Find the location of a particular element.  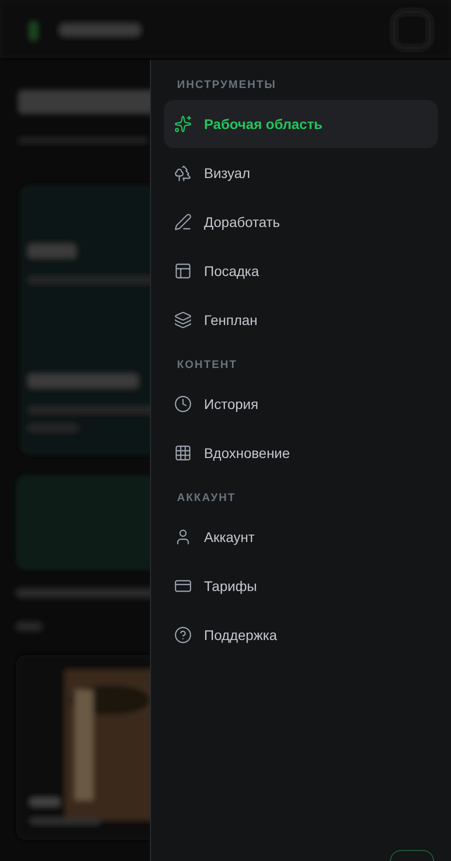

menu-item: Рабочая область is located at coordinates (301, 124).